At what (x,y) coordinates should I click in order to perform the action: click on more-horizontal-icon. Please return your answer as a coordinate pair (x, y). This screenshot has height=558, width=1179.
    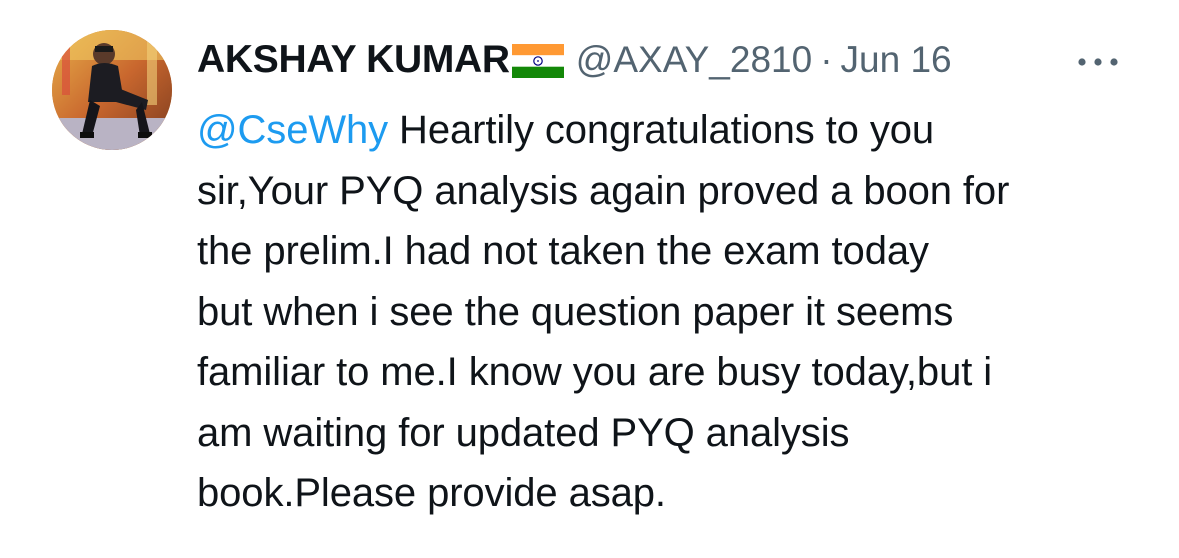
    Looking at the image, I should click on (1098, 62).